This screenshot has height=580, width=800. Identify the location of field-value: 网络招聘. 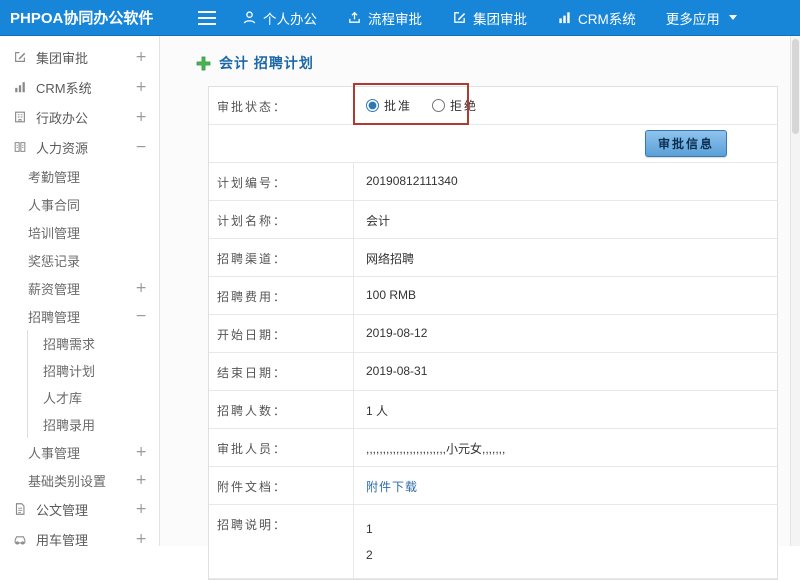
(390, 259).